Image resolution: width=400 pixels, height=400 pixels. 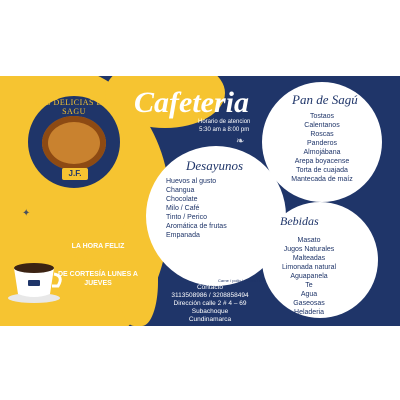 I want to click on contact-phones: 3113508986 / 3208858494, so click(x=210, y=295).